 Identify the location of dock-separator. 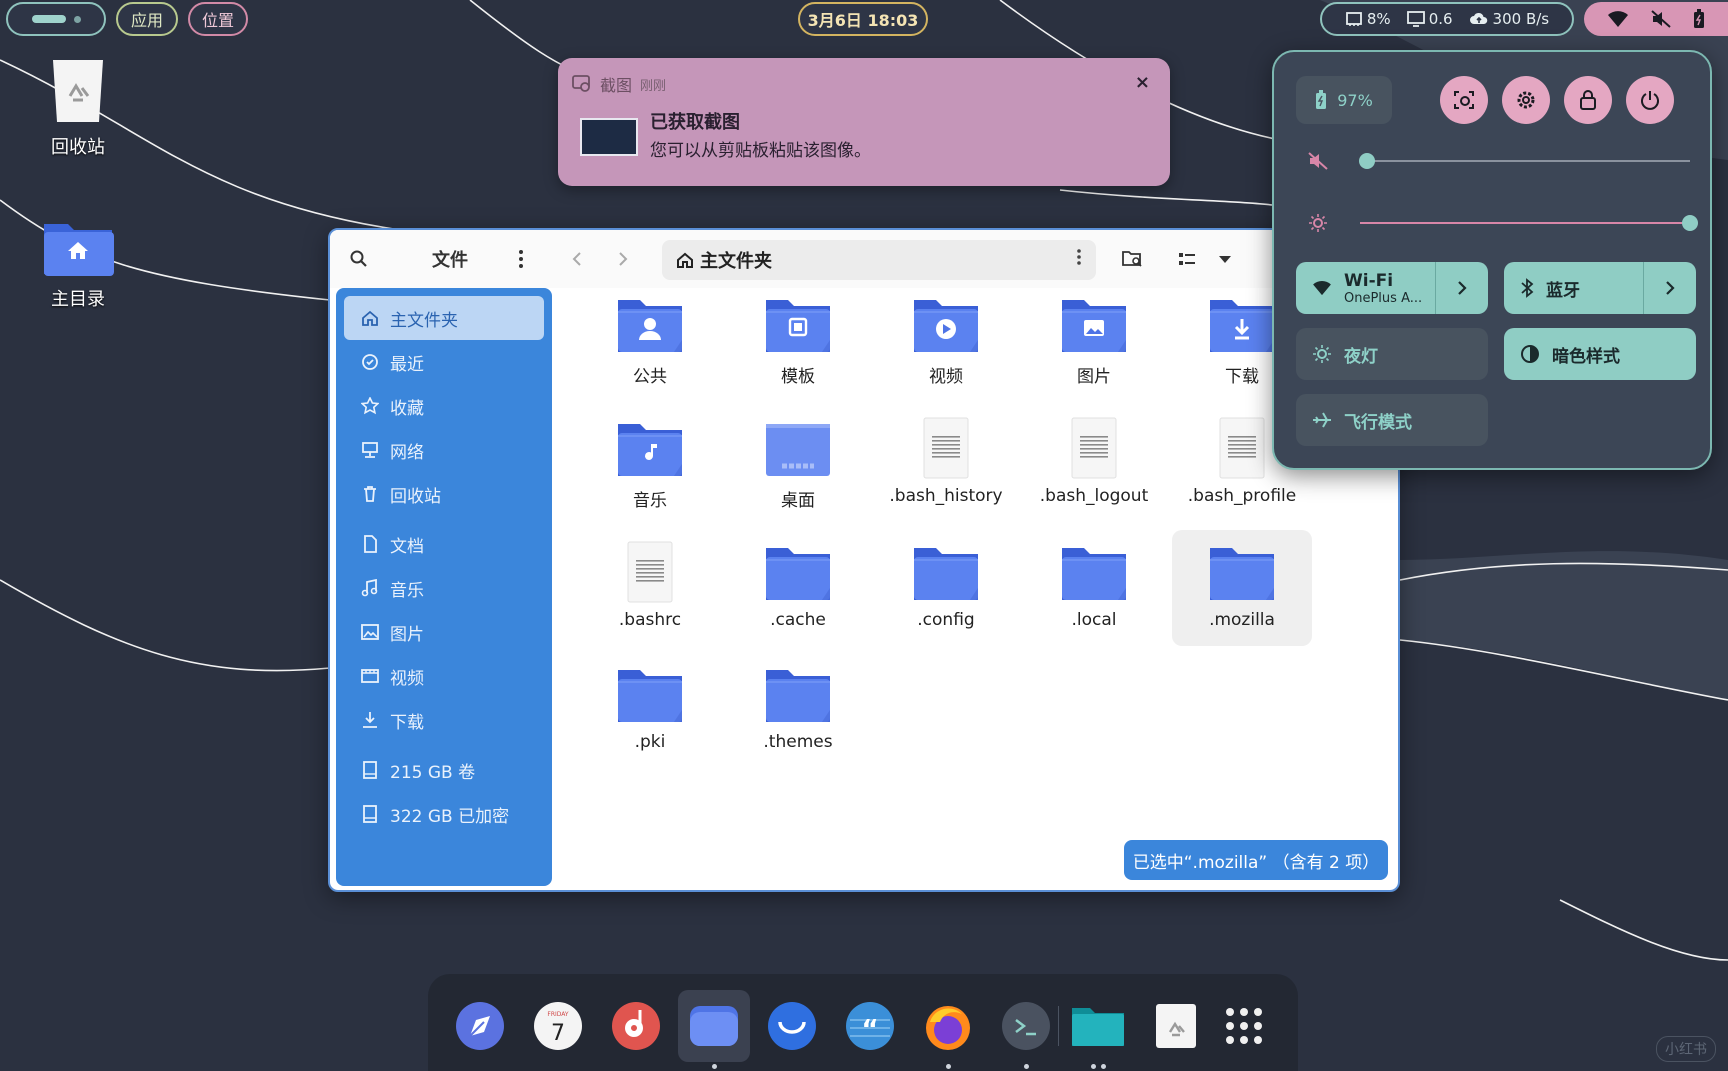
(1058, 1026).